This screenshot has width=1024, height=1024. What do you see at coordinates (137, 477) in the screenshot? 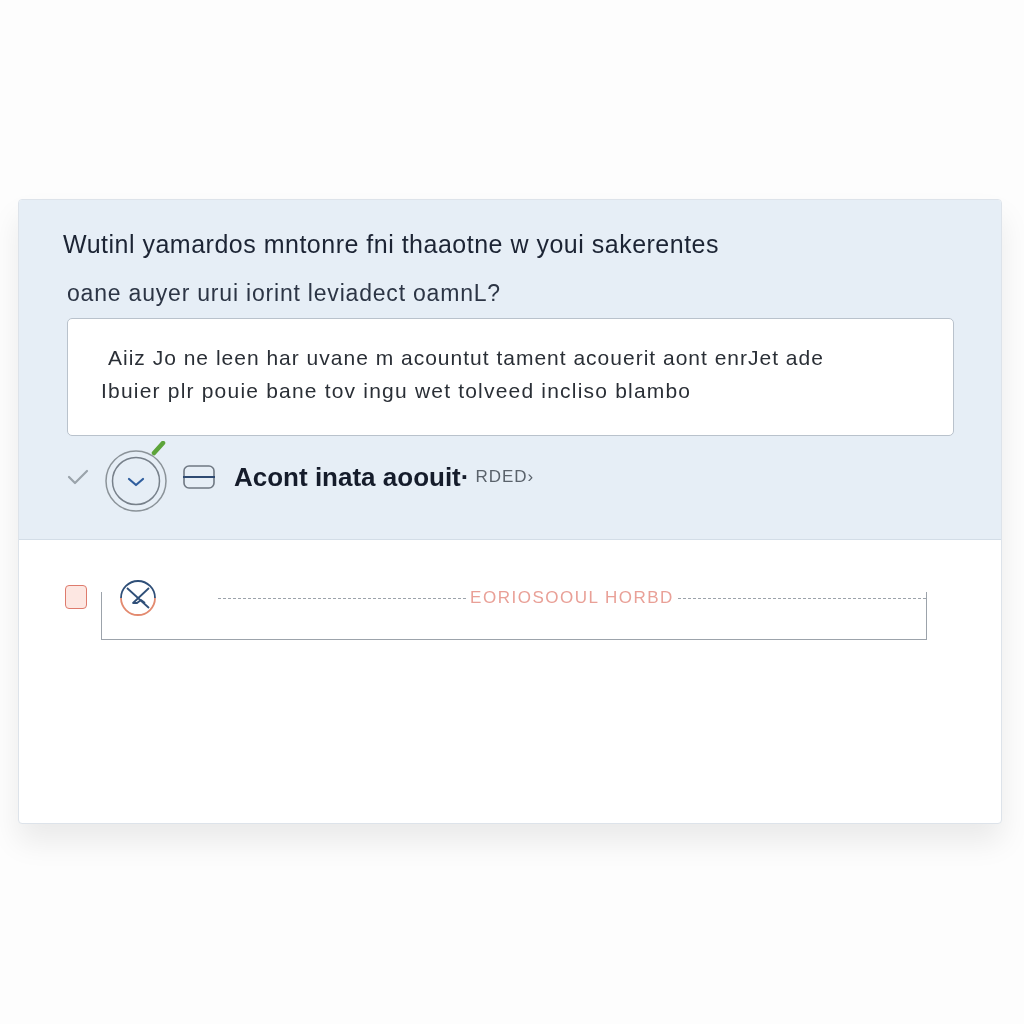
I see `dropdown-circle-icon` at bounding box center [137, 477].